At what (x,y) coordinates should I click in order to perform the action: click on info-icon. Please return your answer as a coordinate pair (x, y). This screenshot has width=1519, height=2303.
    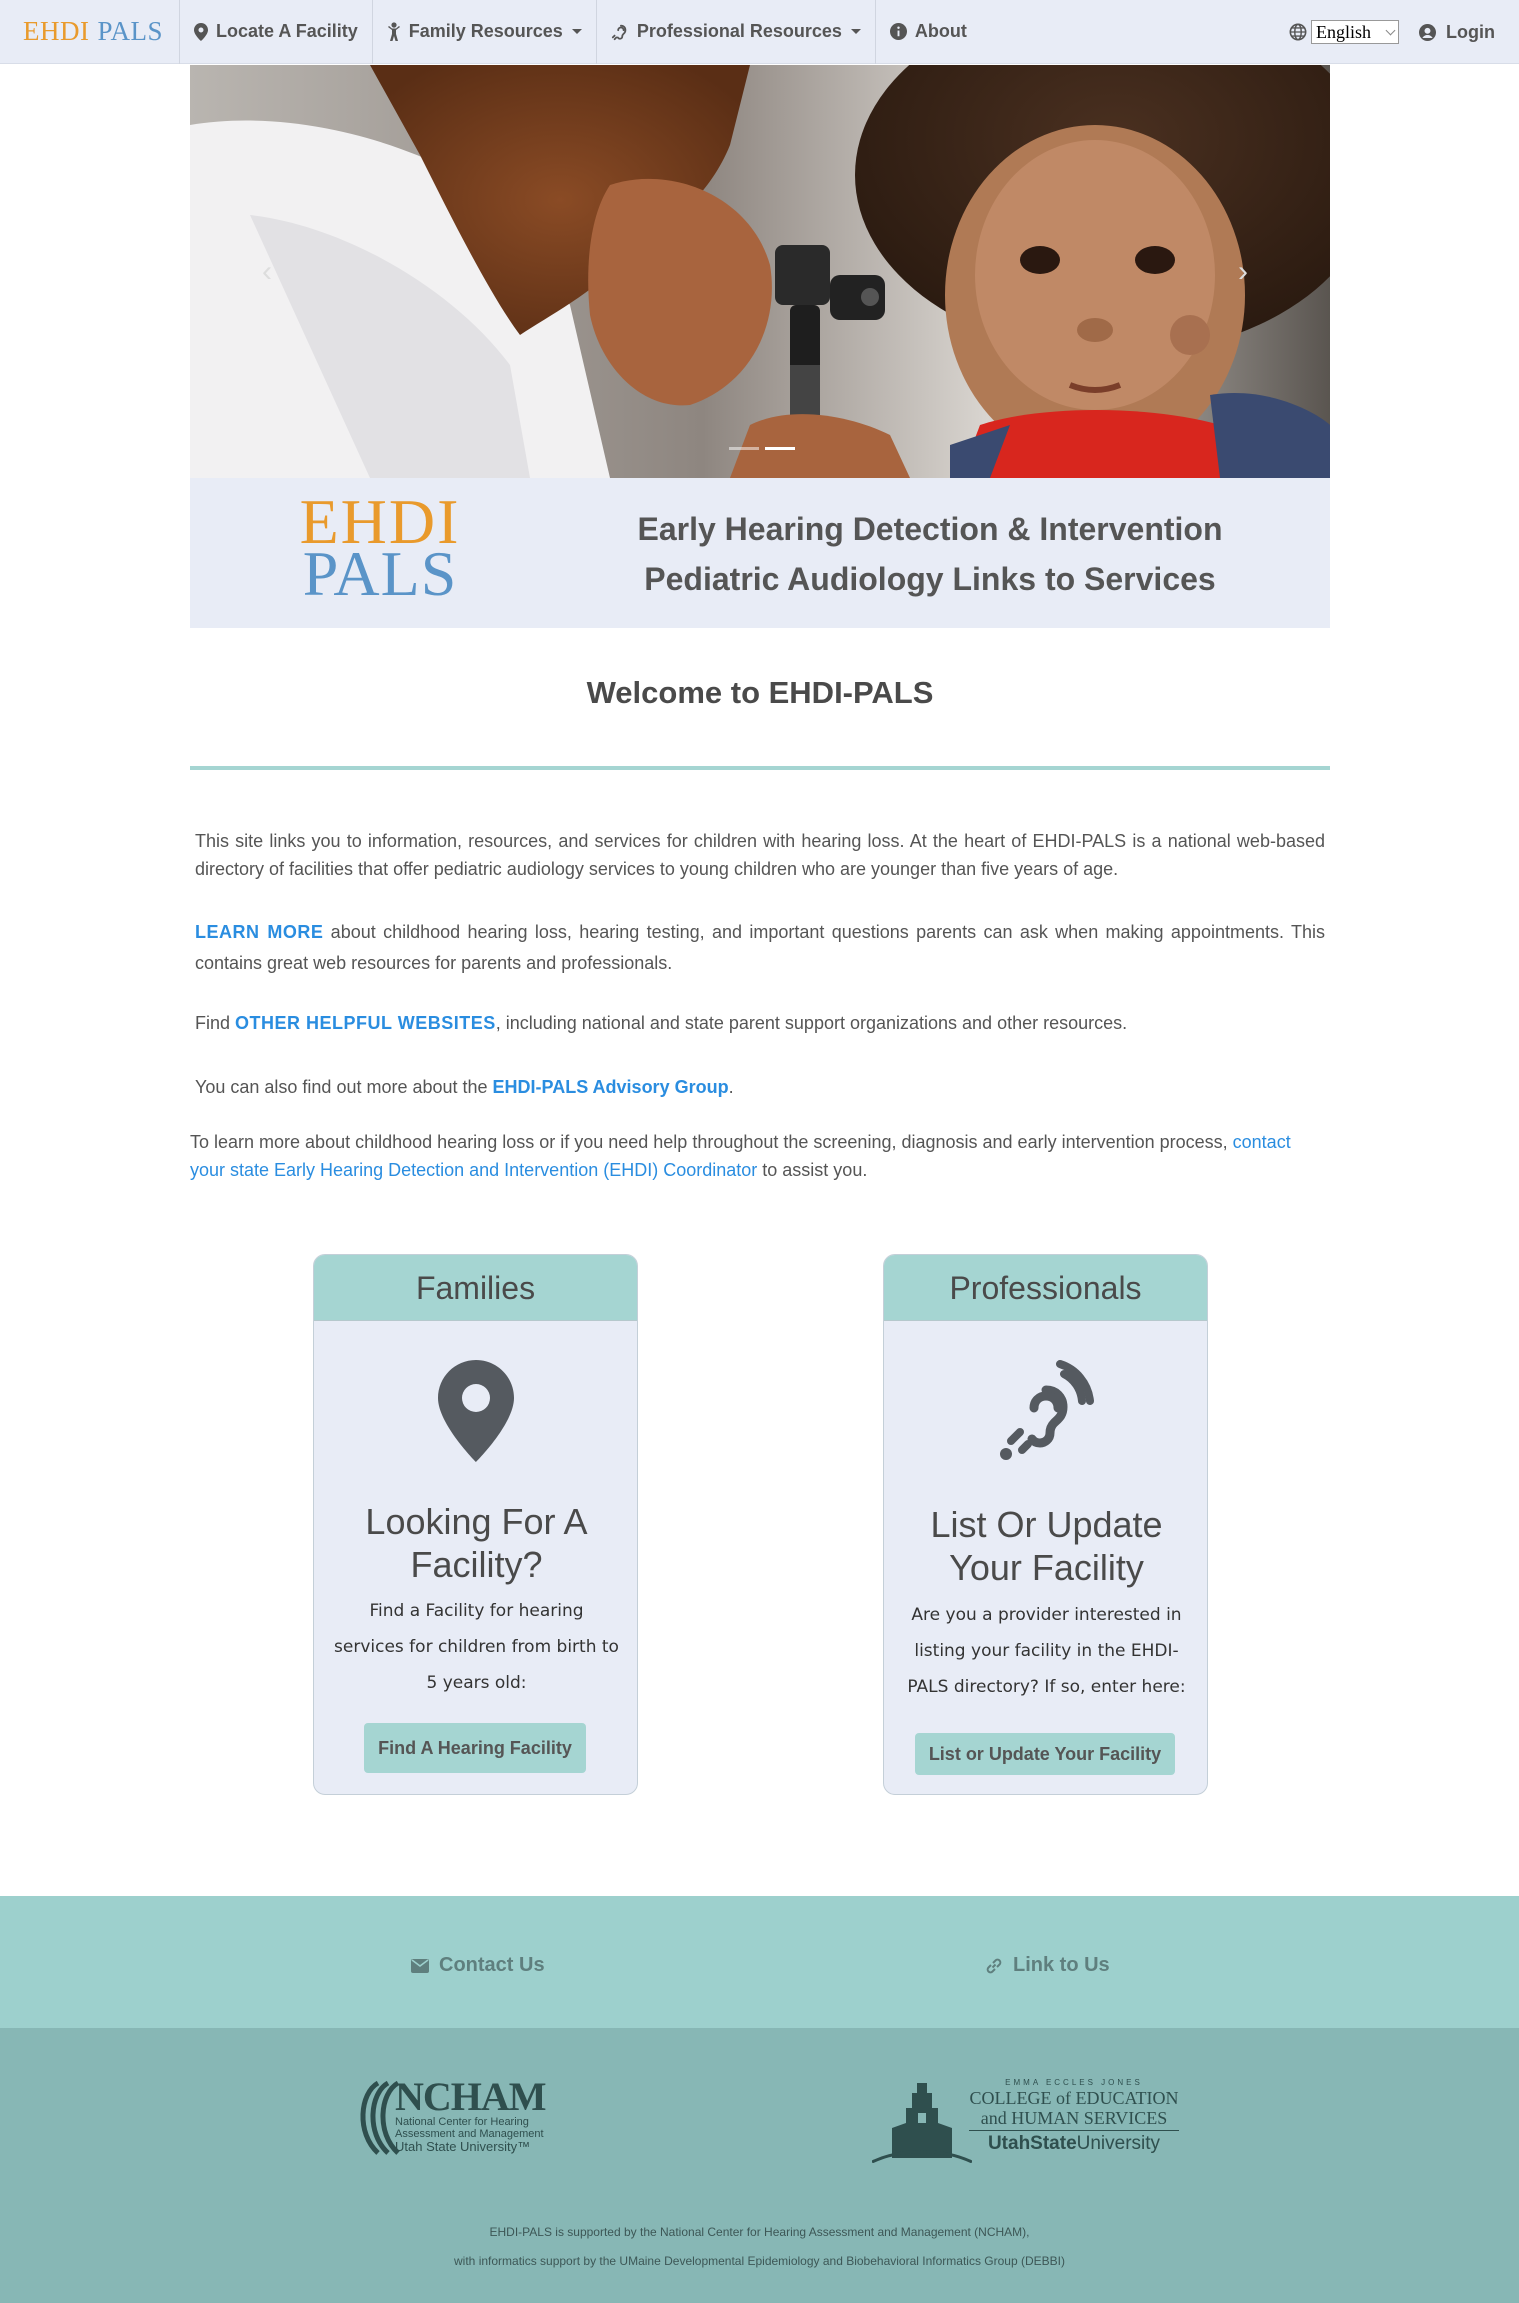
    Looking at the image, I should click on (898, 31).